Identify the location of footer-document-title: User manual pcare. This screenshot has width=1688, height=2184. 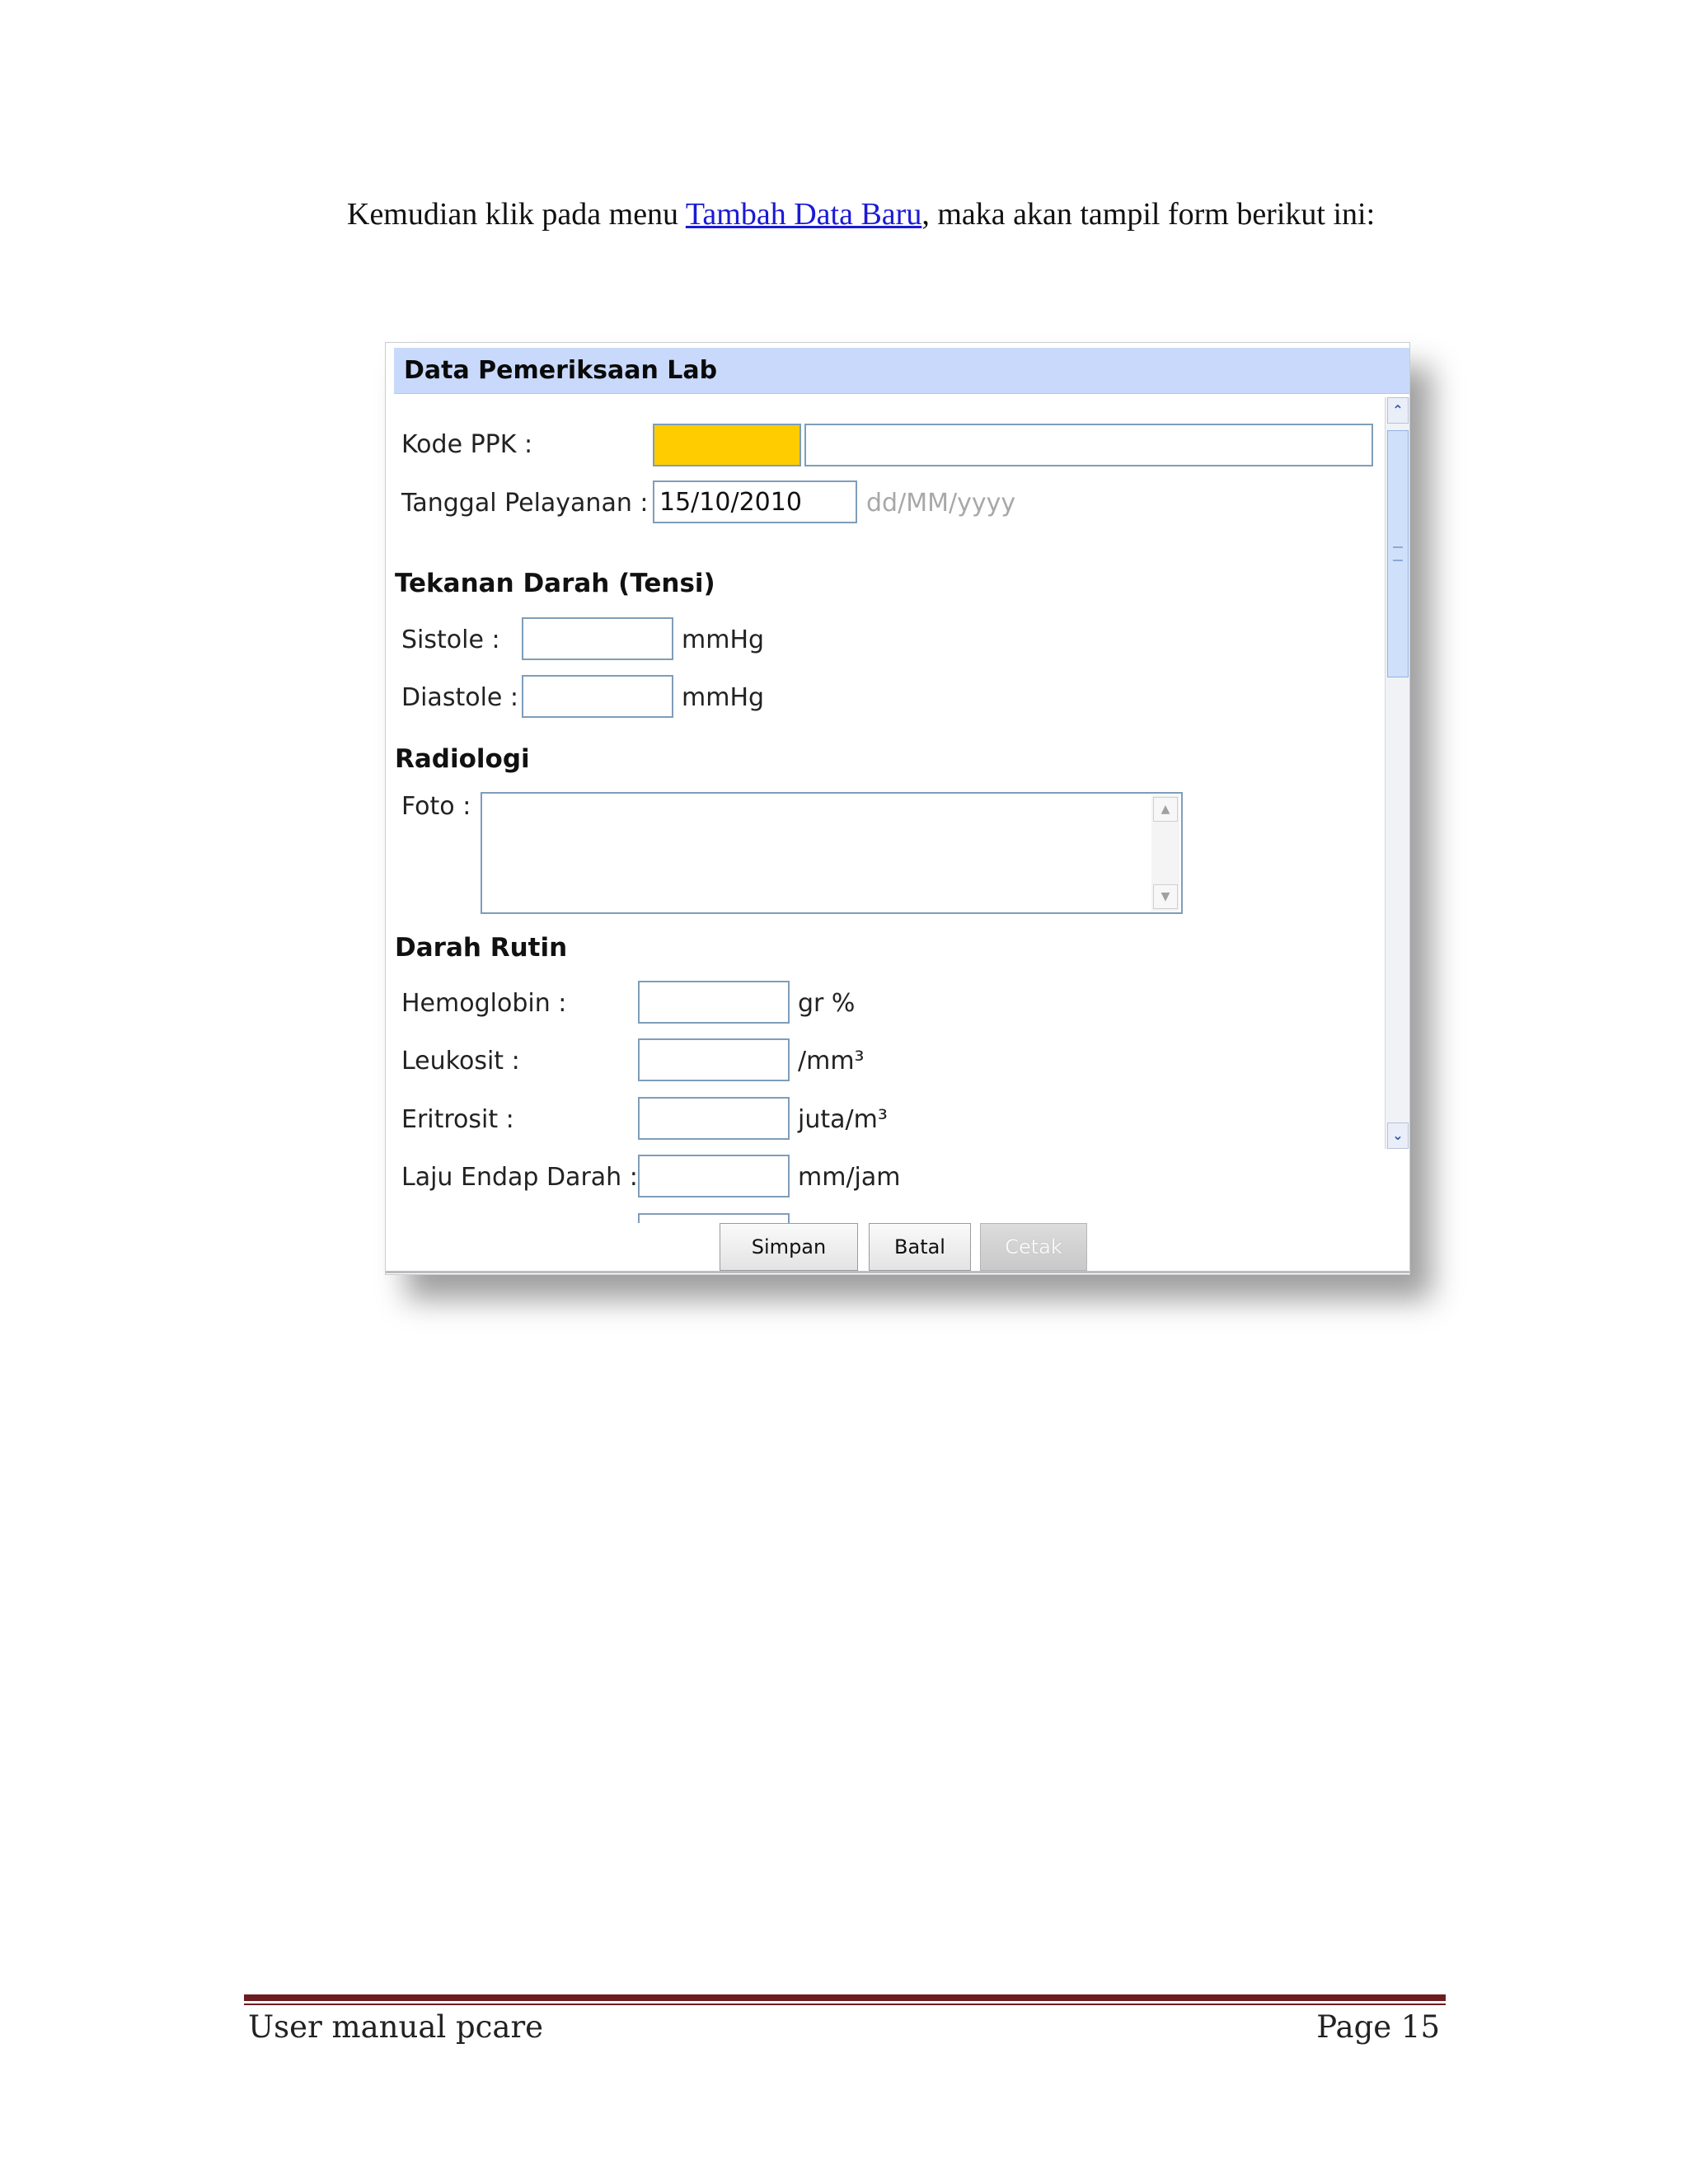
(396, 2027).